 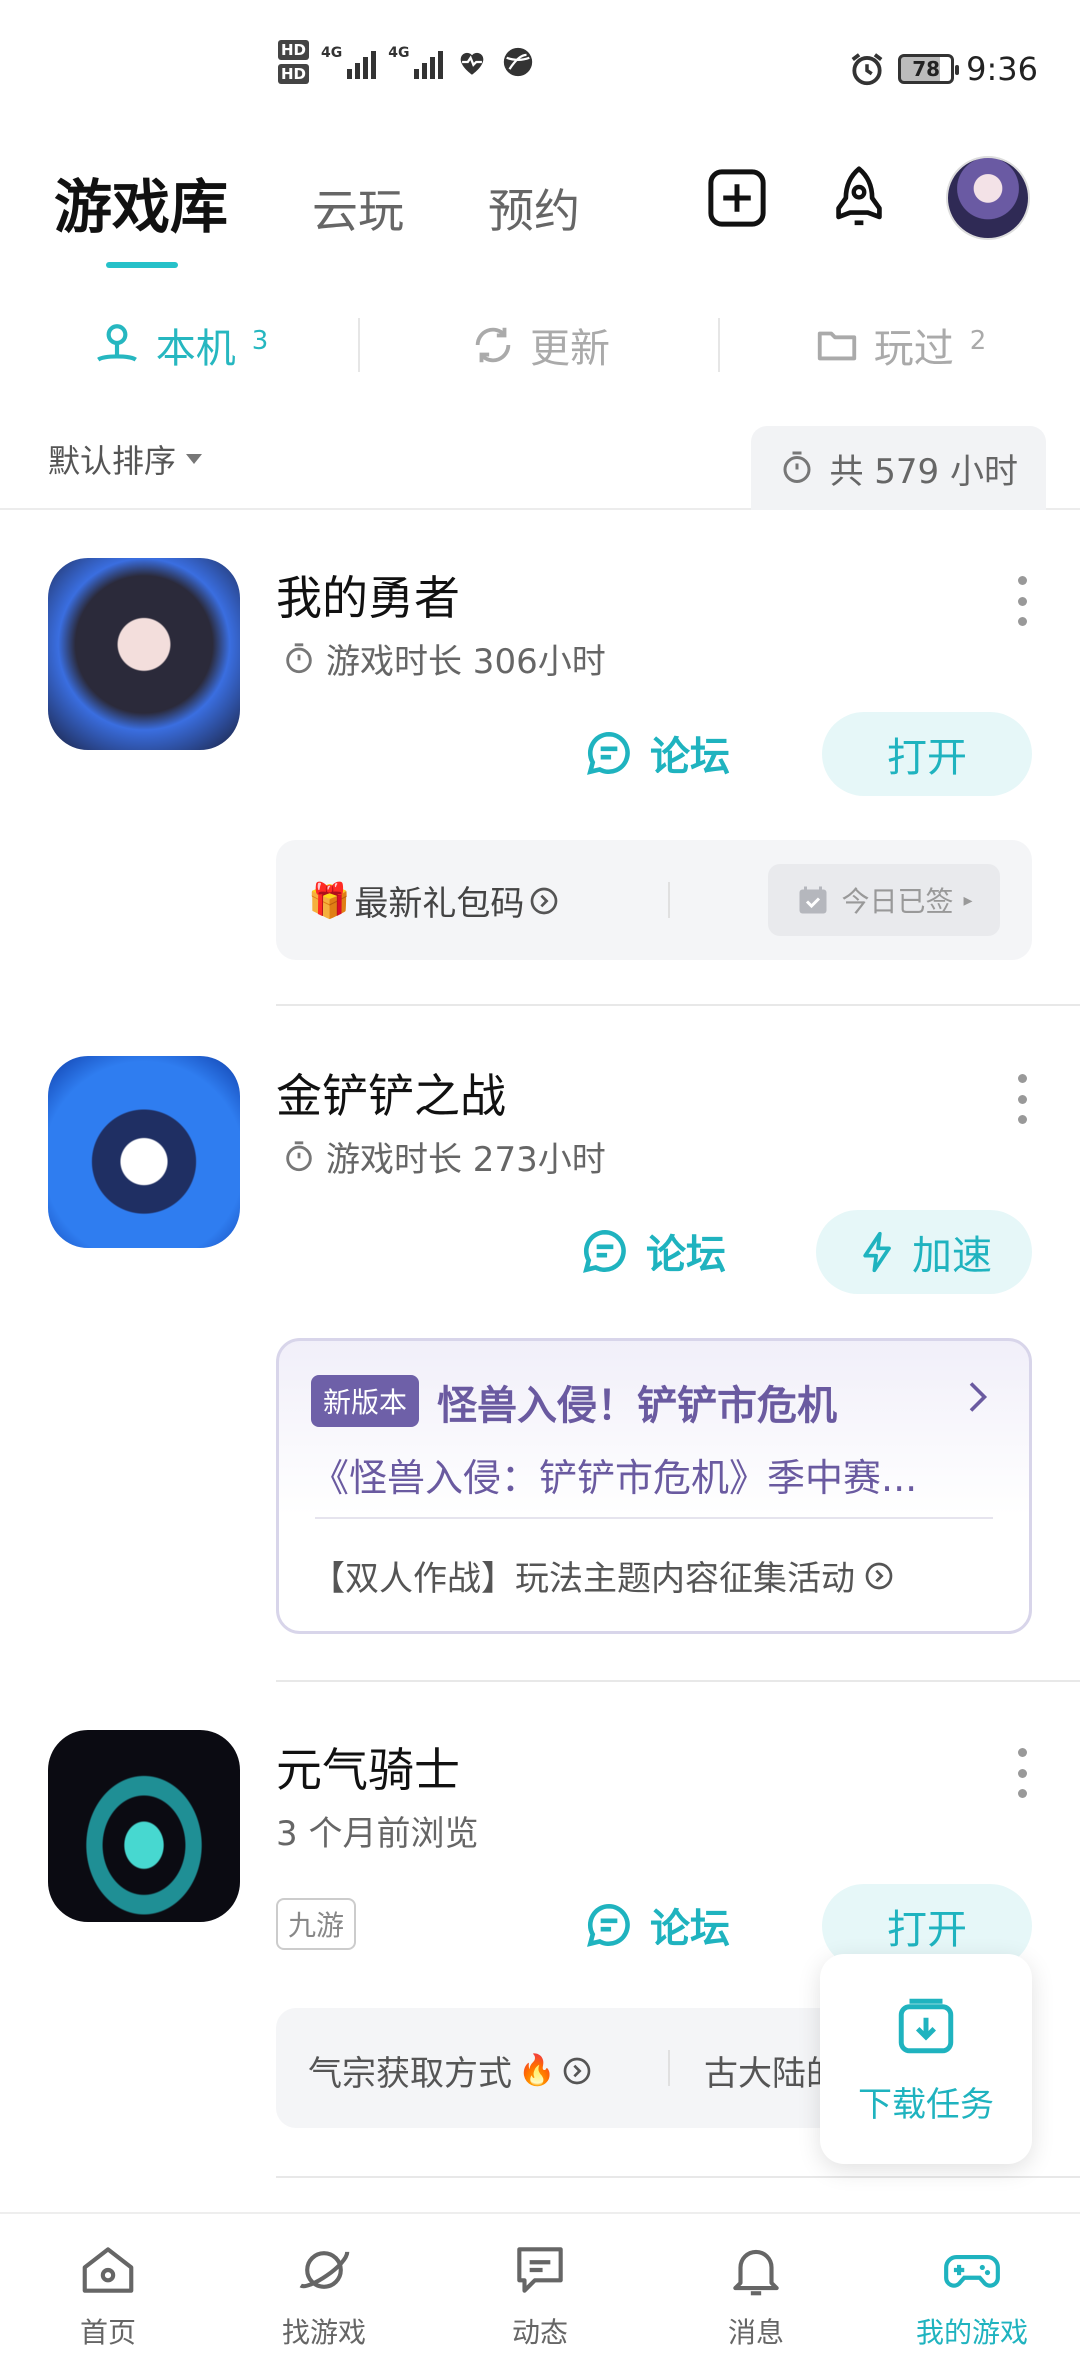 What do you see at coordinates (897, 901) in the screenshot?
I see `checked-in-label: 今日已签` at bounding box center [897, 901].